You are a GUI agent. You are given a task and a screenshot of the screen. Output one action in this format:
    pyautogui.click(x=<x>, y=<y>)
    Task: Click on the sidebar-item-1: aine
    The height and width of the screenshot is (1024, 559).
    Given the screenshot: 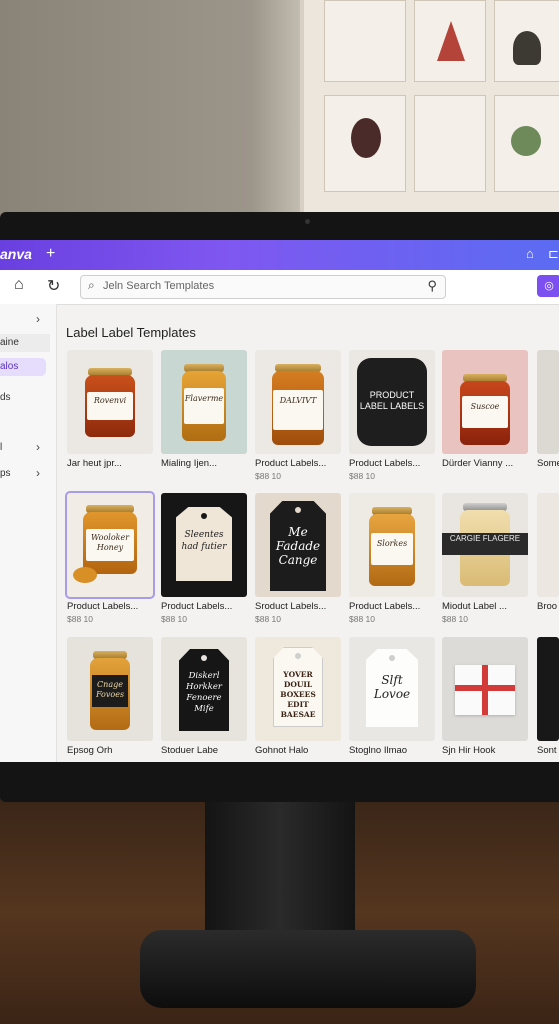 What is the action you would take?
    pyautogui.click(x=25, y=343)
    